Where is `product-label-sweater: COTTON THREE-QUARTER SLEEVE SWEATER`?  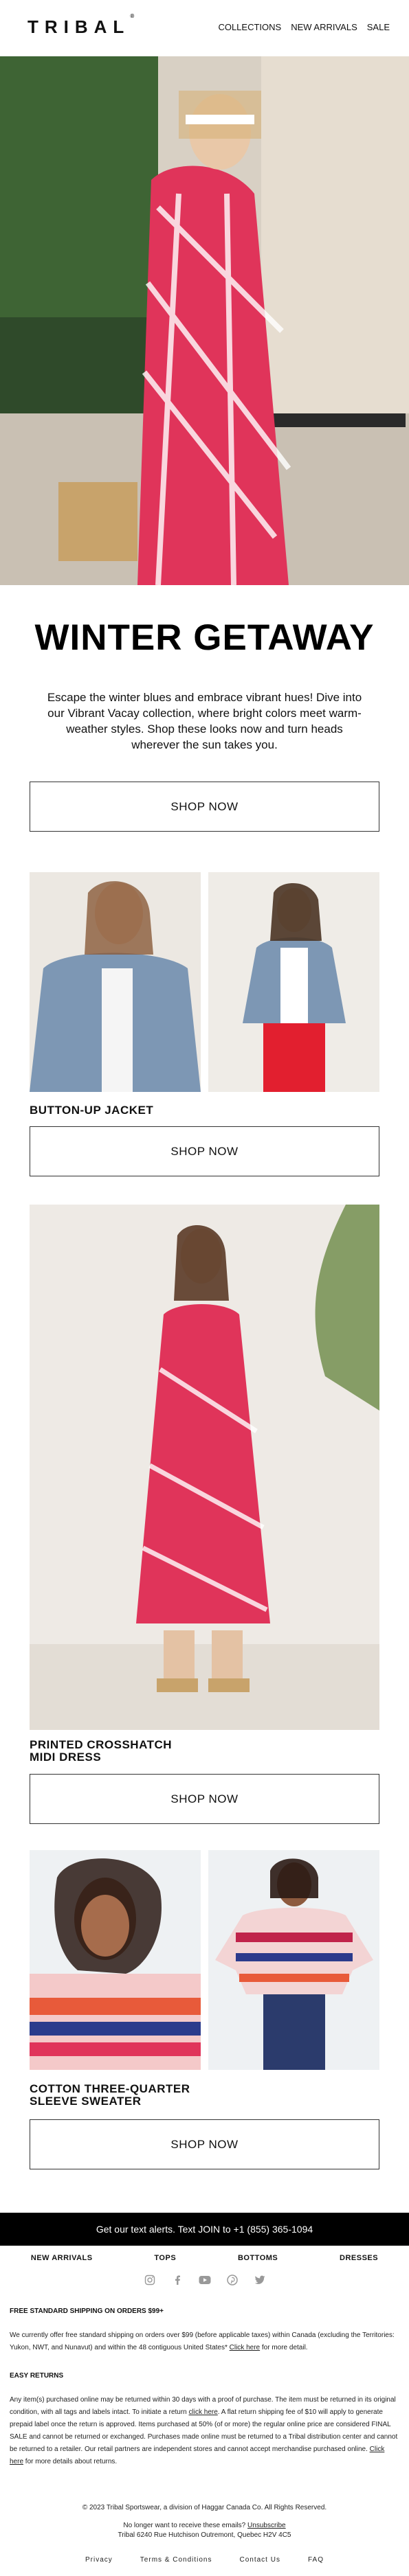 product-label-sweater: COTTON THREE-QUARTER SLEEVE SWEATER is located at coordinates (110, 2095).